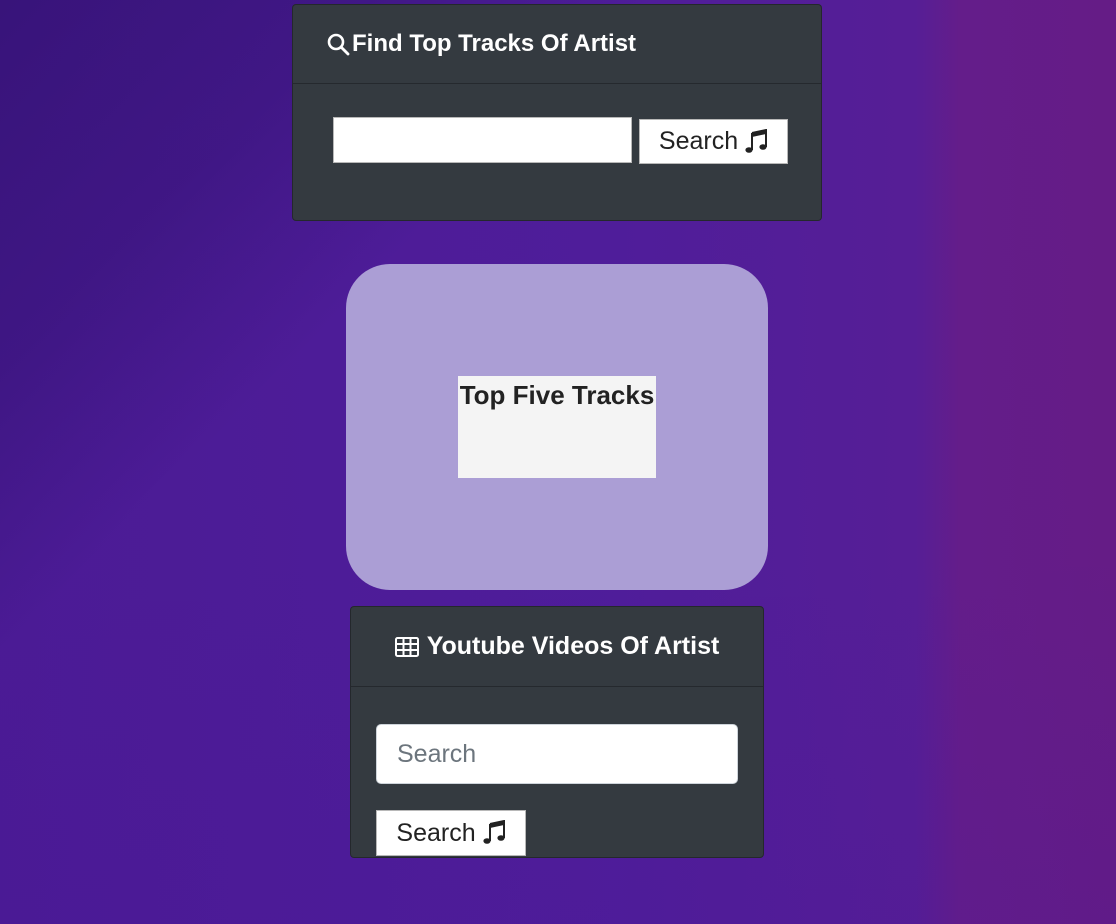 The height and width of the screenshot is (924, 1116). Describe the element at coordinates (482, 140) in the screenshot. I see `artist-search-input` at that location.